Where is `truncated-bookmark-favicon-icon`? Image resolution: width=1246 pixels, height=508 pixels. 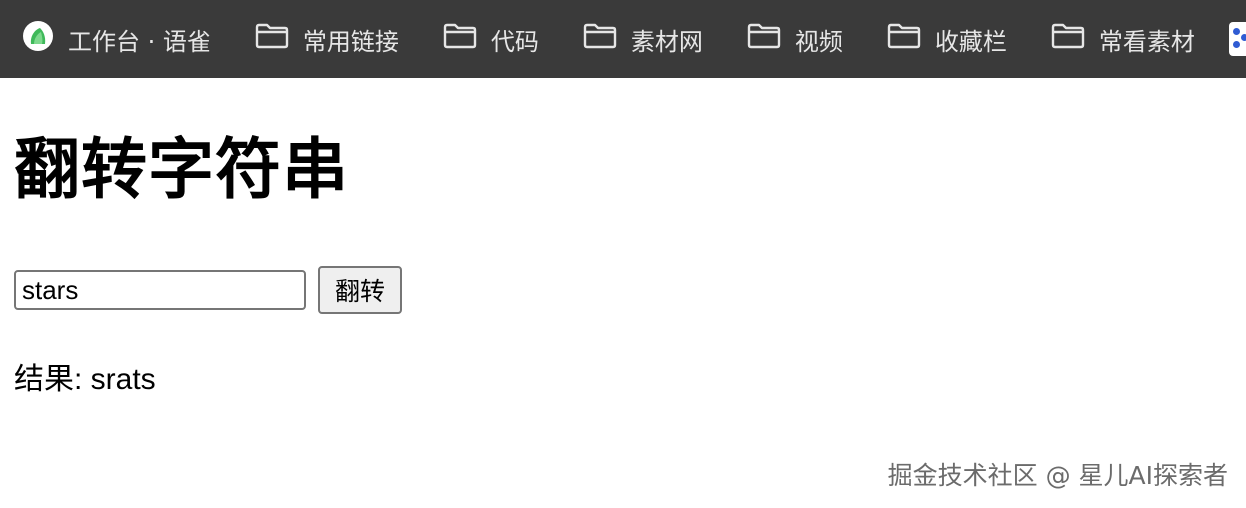
truncated-bookmark-favicon-icon is located at coordinates (1237, 39).